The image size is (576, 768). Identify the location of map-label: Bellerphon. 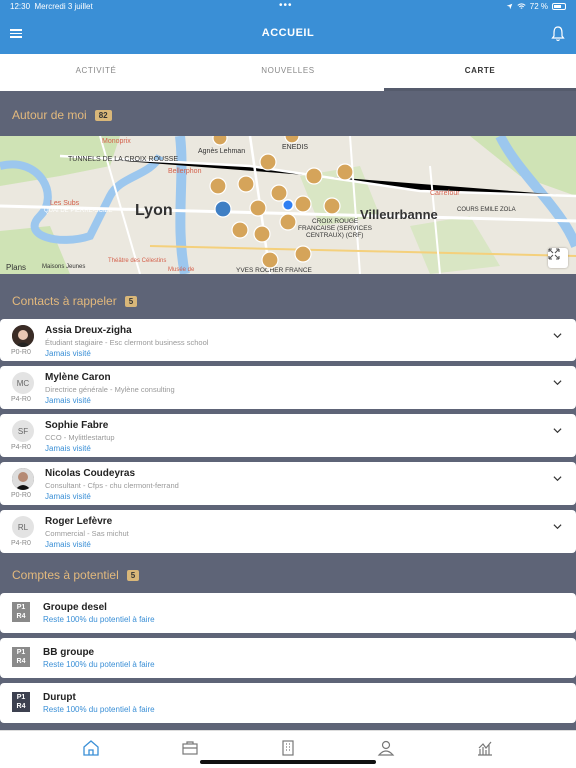
(185, 171).